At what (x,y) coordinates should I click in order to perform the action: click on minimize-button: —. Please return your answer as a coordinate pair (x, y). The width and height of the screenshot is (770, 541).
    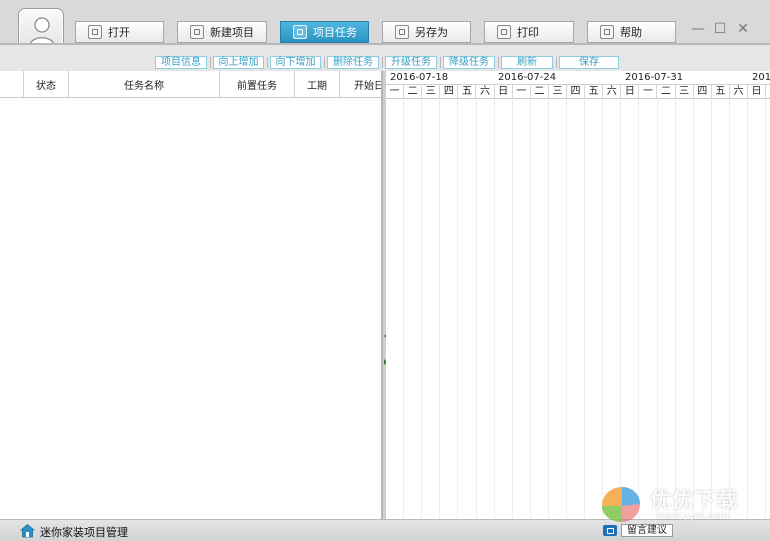
    Looking at the image, I should click on (698, 29).